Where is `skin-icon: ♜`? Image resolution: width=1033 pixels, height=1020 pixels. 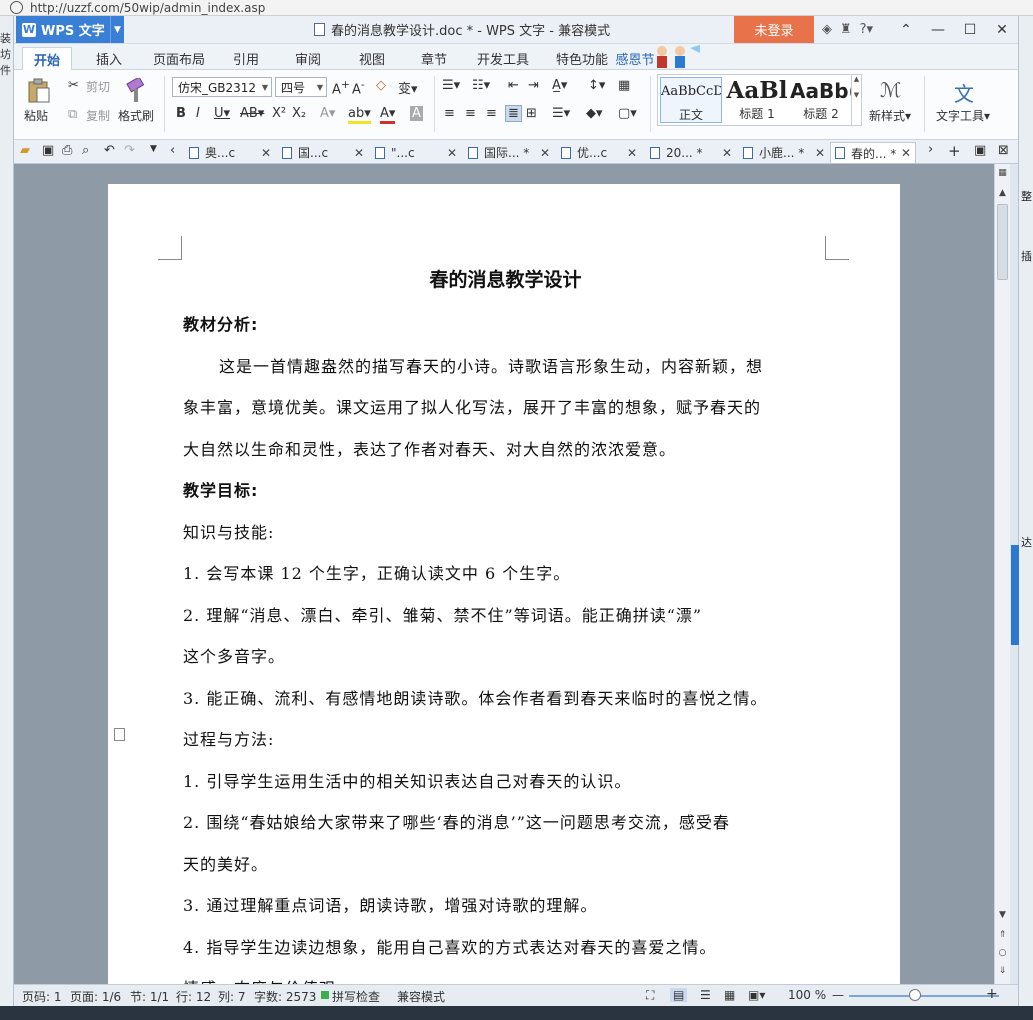
skin-icon: ♜ is located at coordinates (846, 29).